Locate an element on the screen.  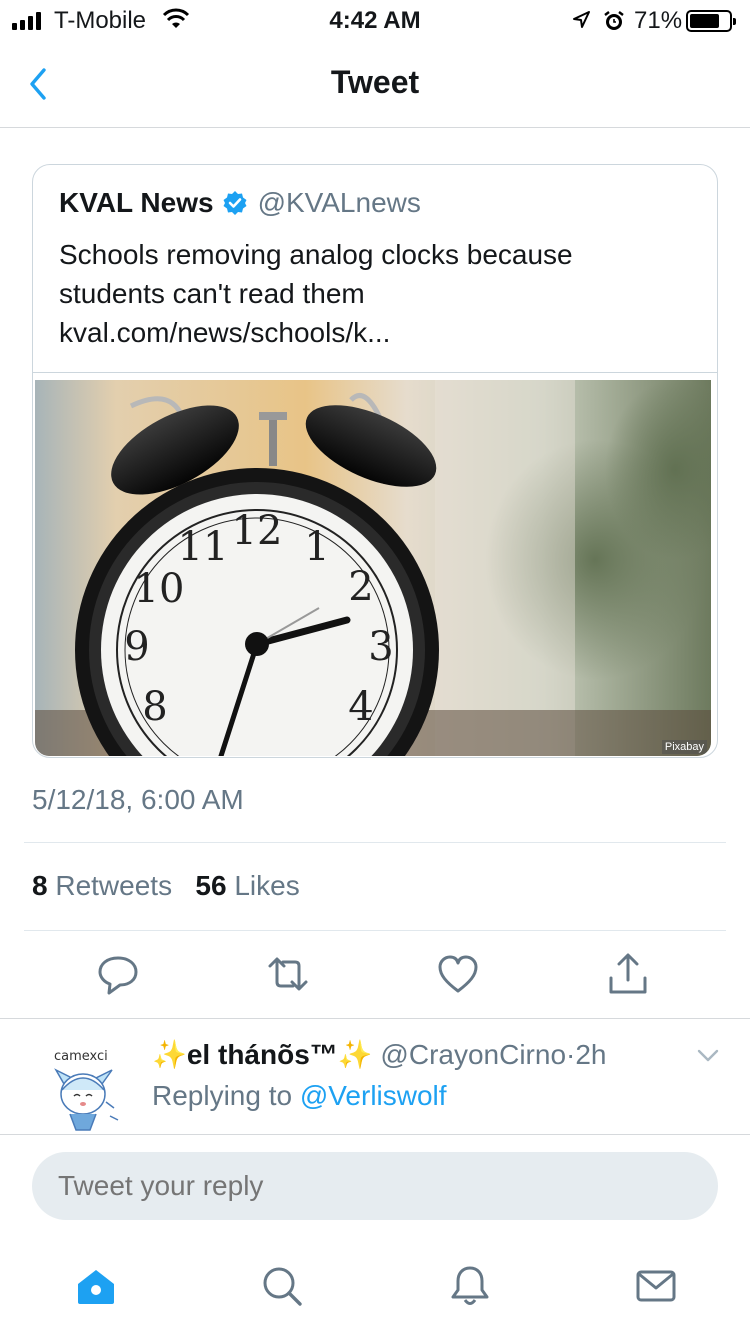
navigation-bar: Tweet is located at coordinates (375, 84).